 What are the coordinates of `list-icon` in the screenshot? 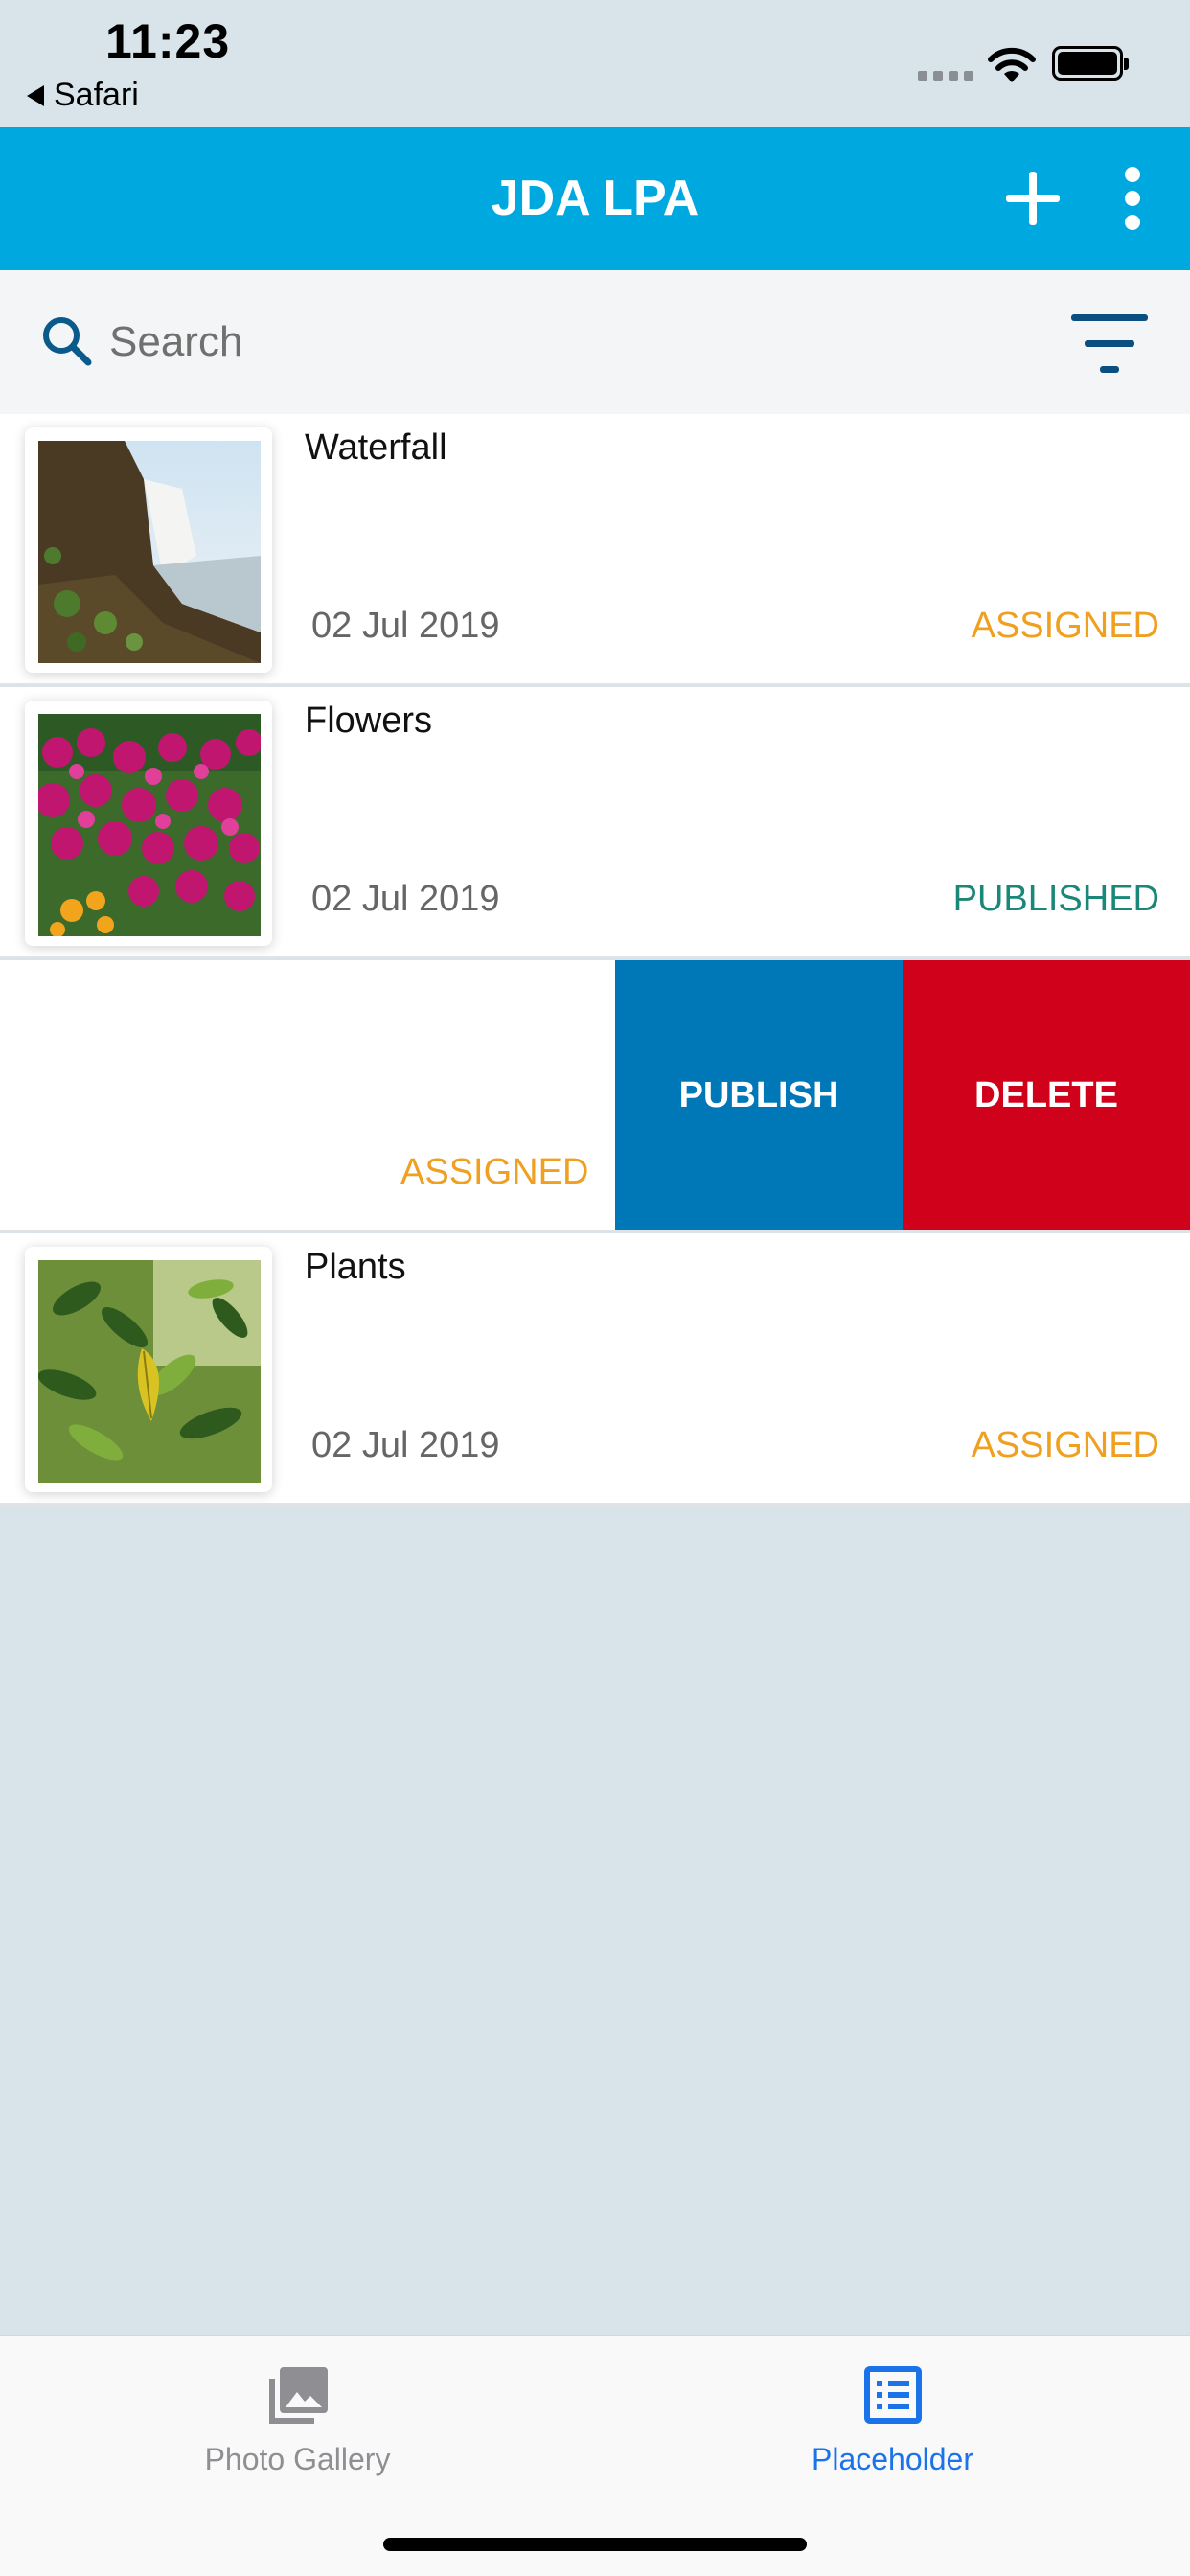 It's located at (893, 2395).